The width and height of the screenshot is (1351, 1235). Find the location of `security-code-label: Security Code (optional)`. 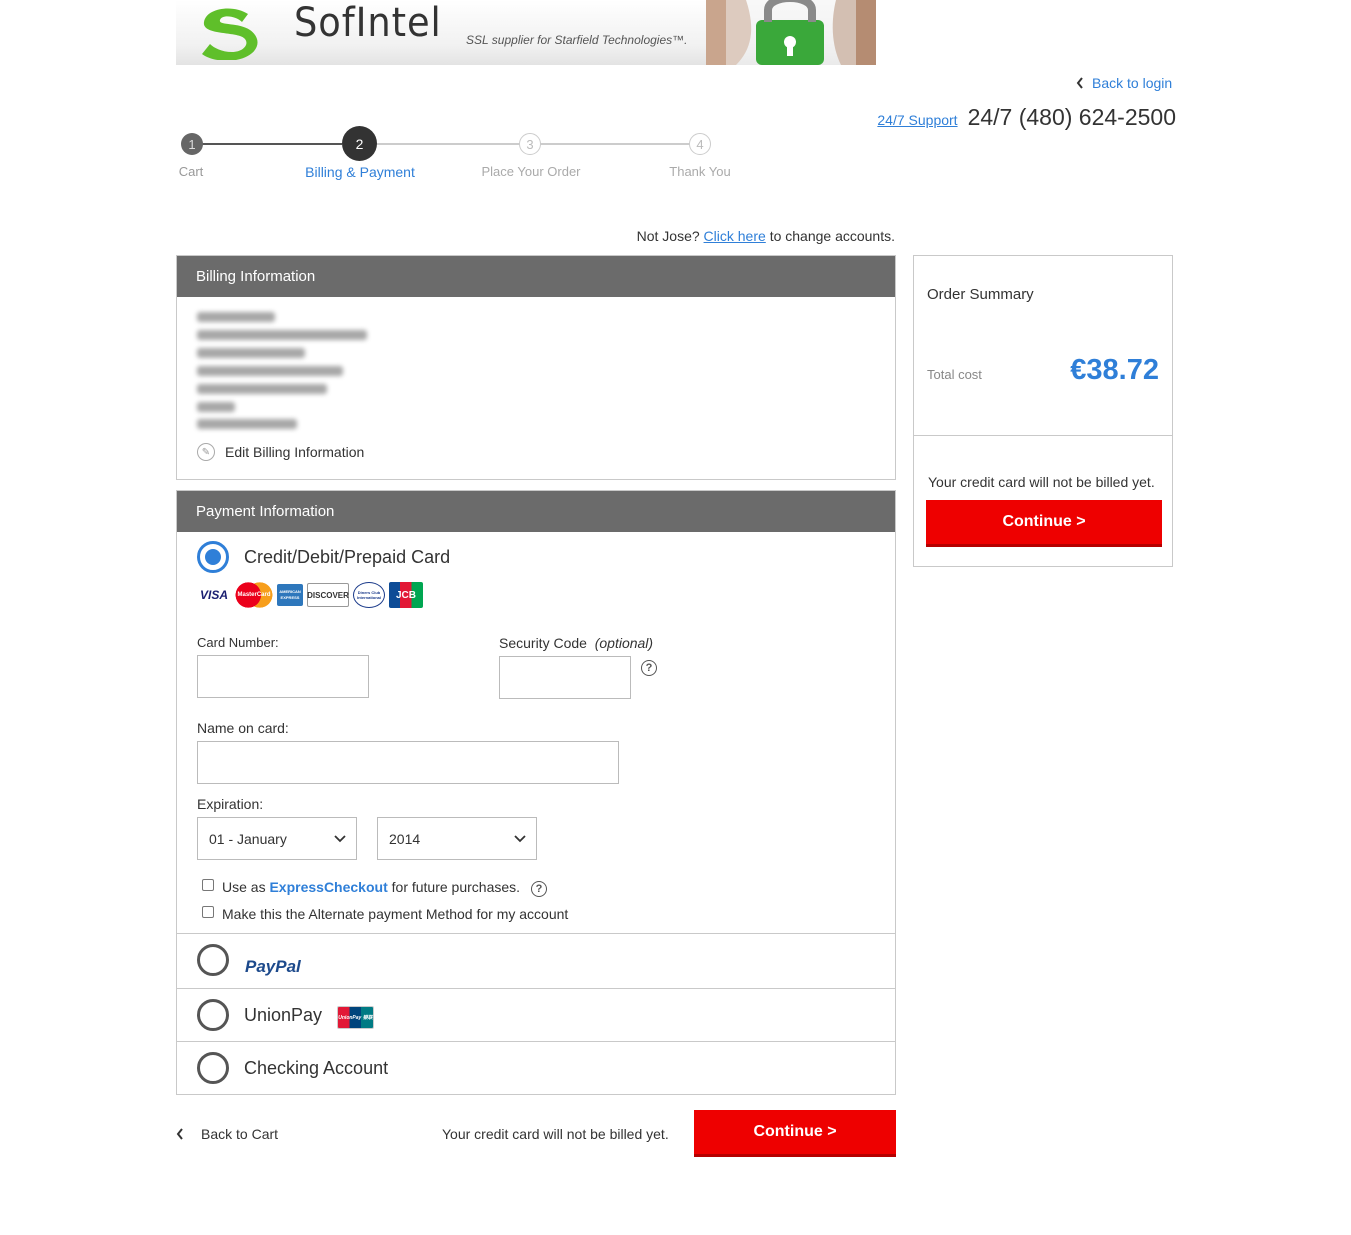

security-code-label: Security Code (optional) is located at coordinates (576, 643).